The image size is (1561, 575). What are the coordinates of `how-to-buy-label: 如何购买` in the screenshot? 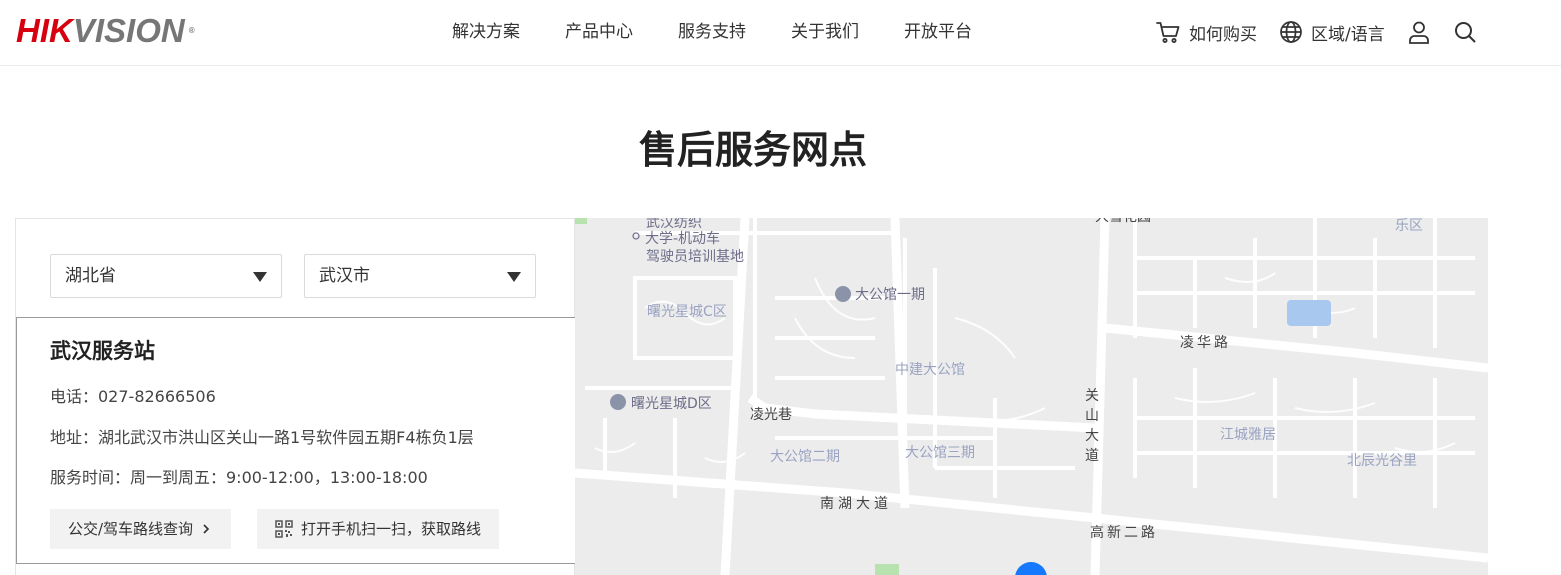 It's located at (1223, 34).